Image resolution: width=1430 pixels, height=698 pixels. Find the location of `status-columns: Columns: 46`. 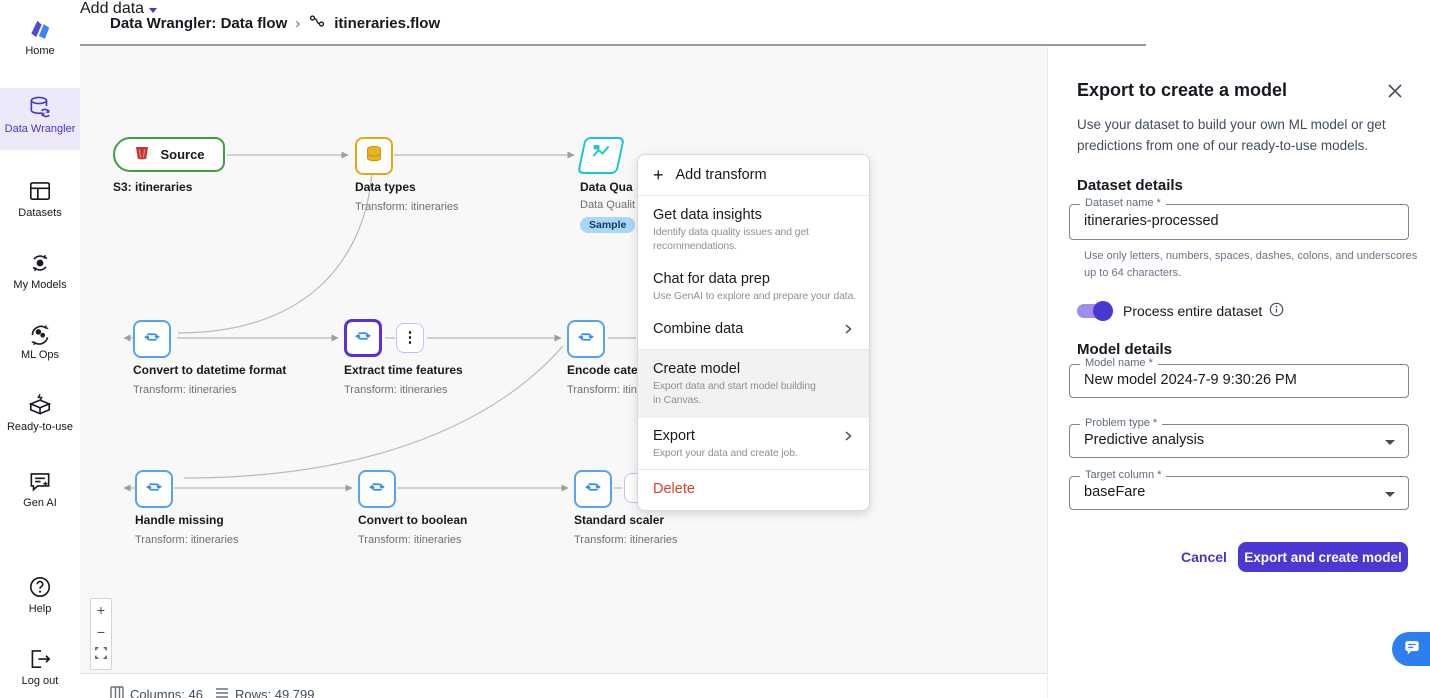

status-columns: Columns: 46 is located at coordinates (156, 692).